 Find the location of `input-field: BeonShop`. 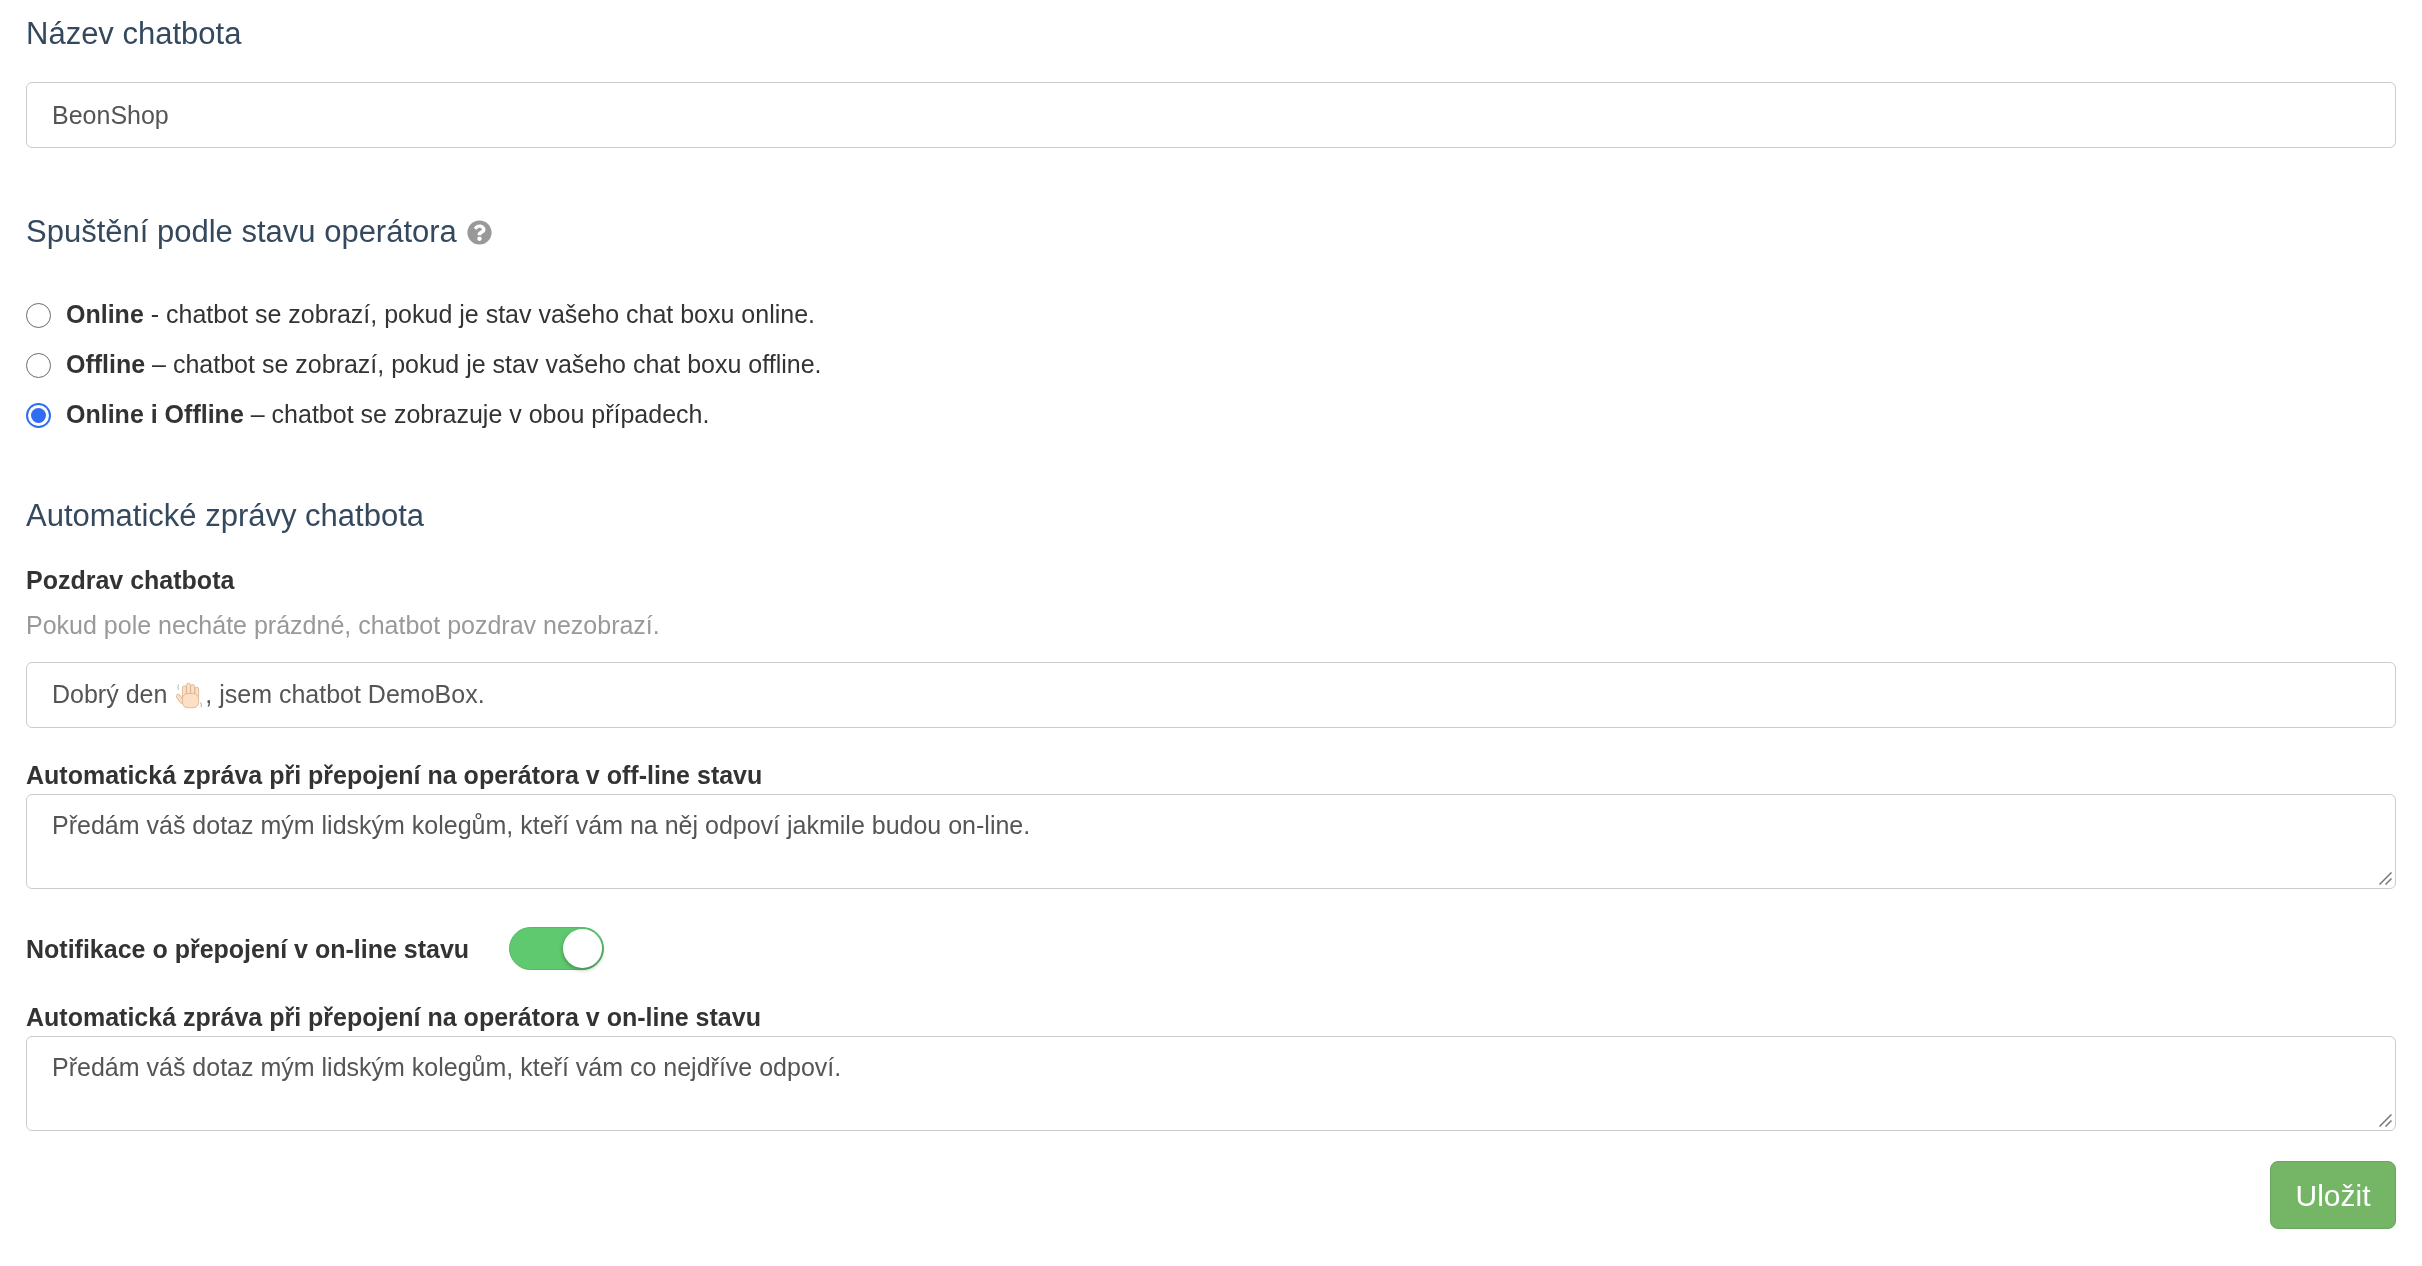

input-field: BeonShop is located at coordinates (1211, 115).